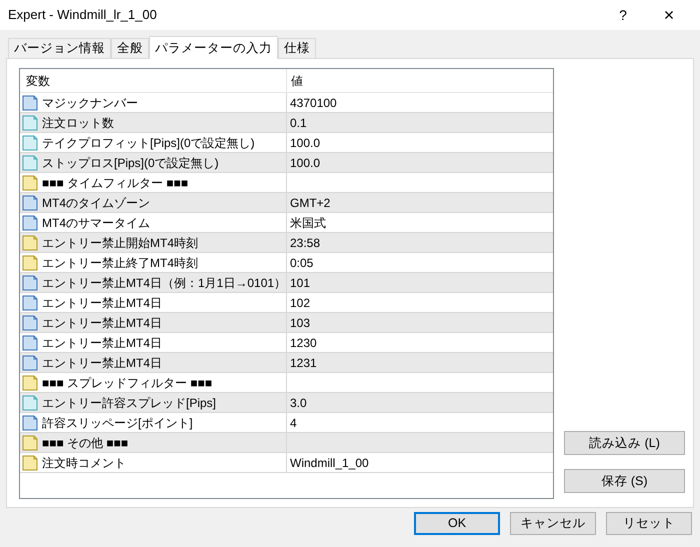  What do you see at coordinates (96, 223) in the screenshot?
I see `parameter-name: MT4のサマータイム` at bounding box center [96, 223].